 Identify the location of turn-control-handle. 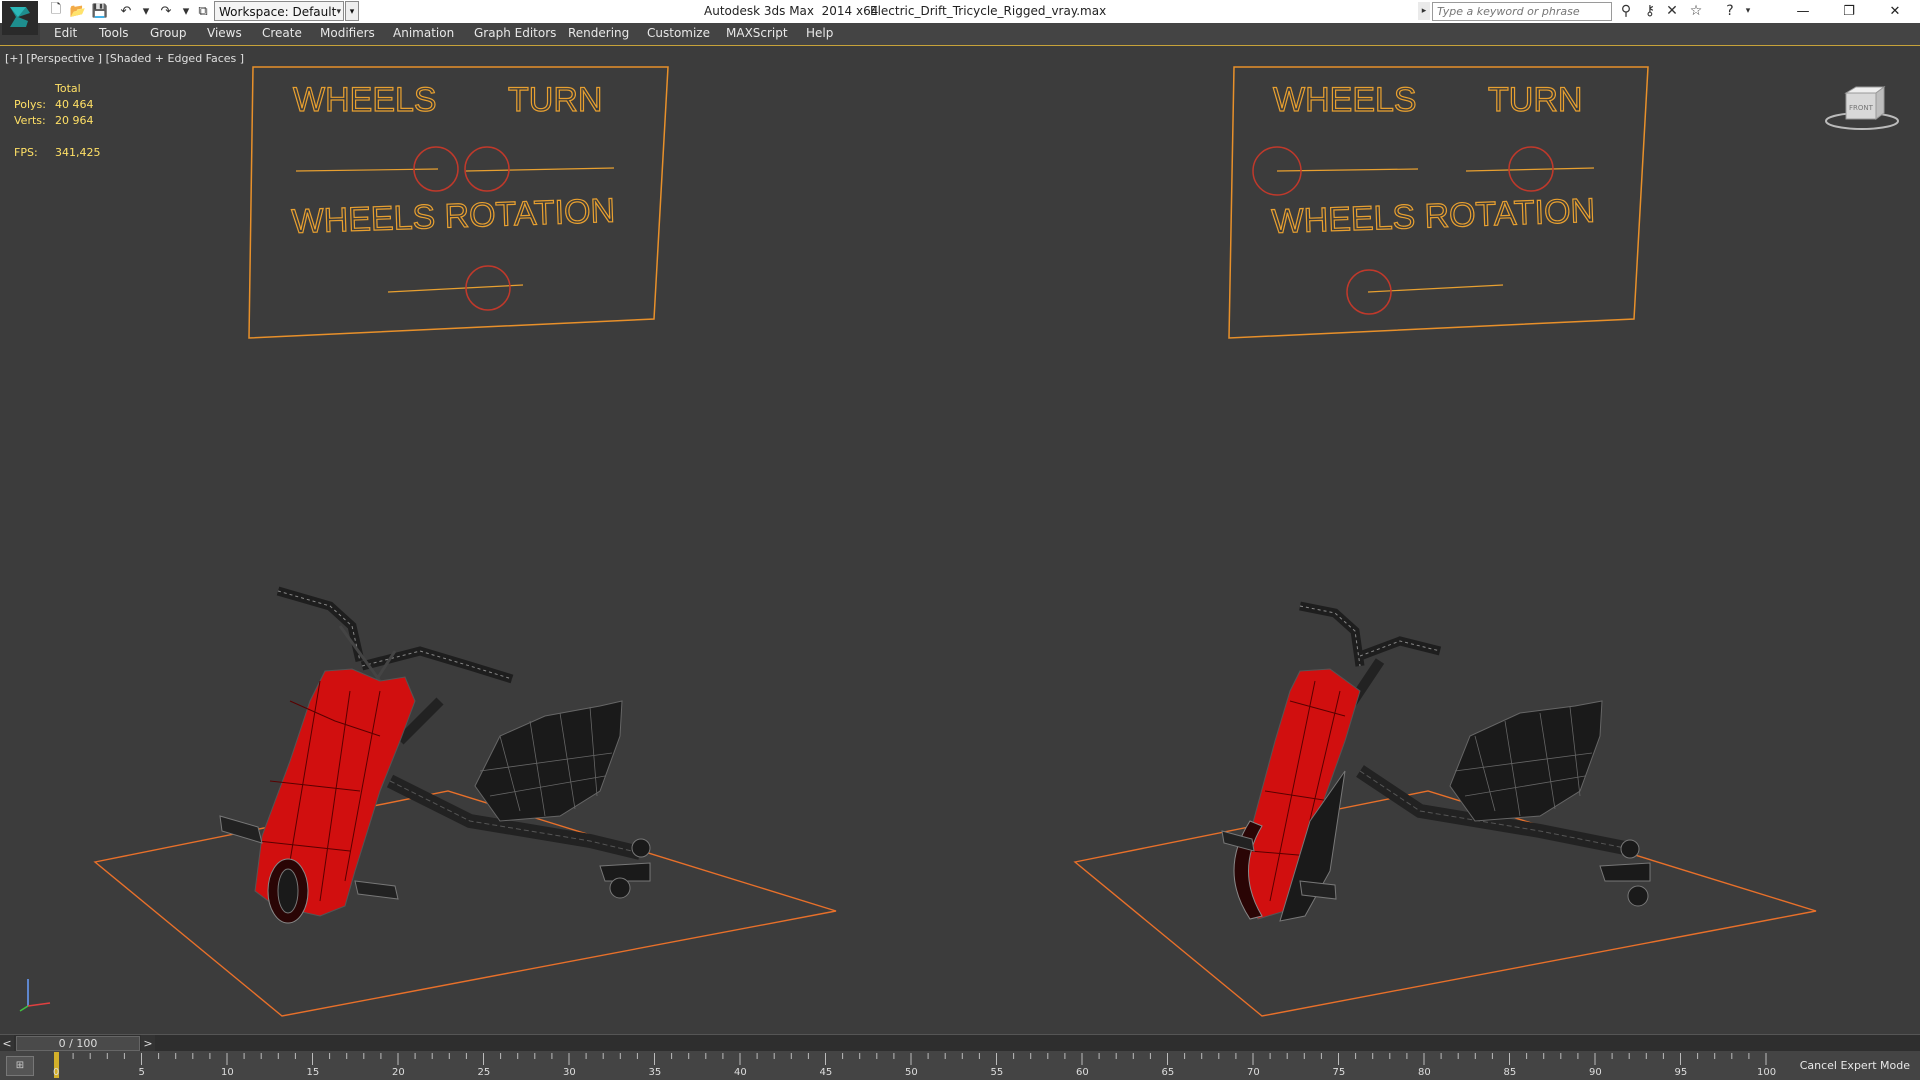
(487, 169).